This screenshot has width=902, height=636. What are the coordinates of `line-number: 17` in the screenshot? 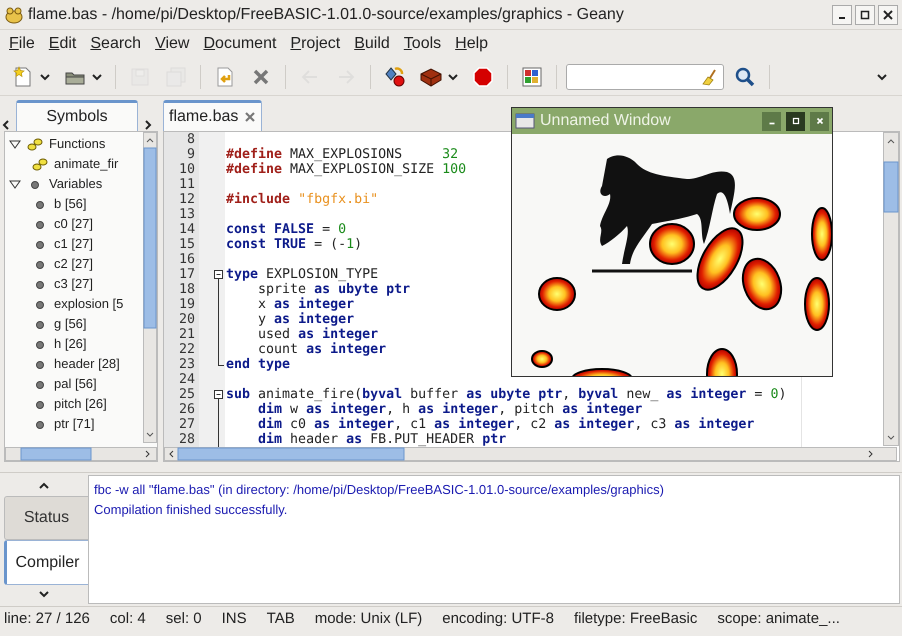 It's located at (187, 274).